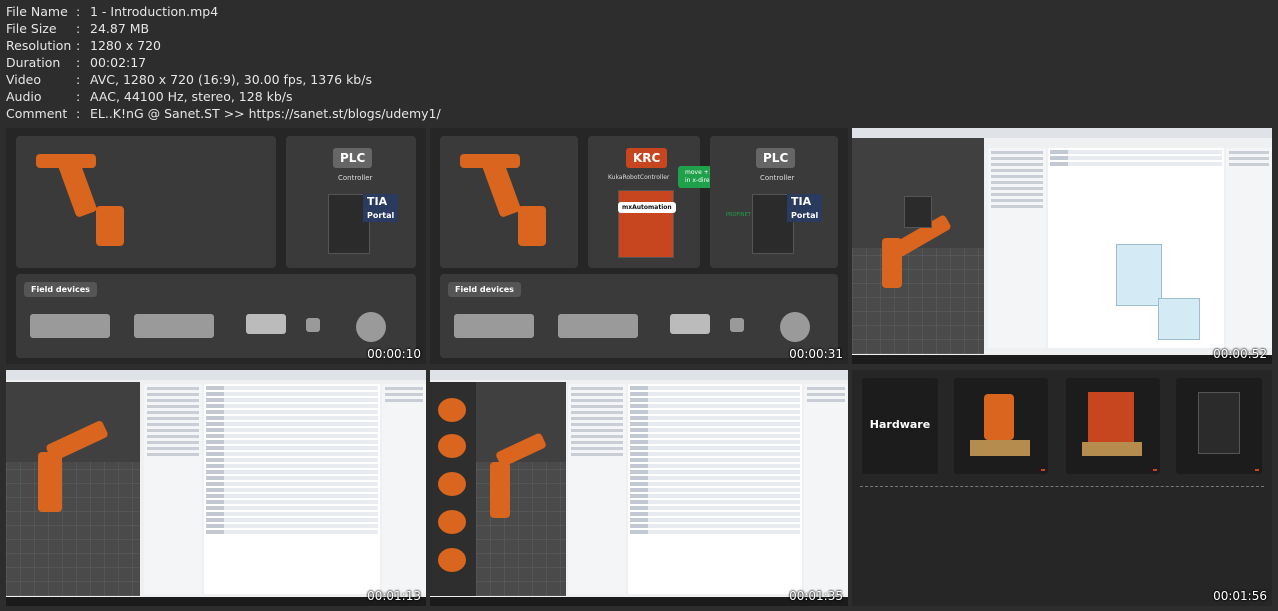  Describe the element at coordinates (918, 212) in the screenshot. I see `cabinet-image` at that location.